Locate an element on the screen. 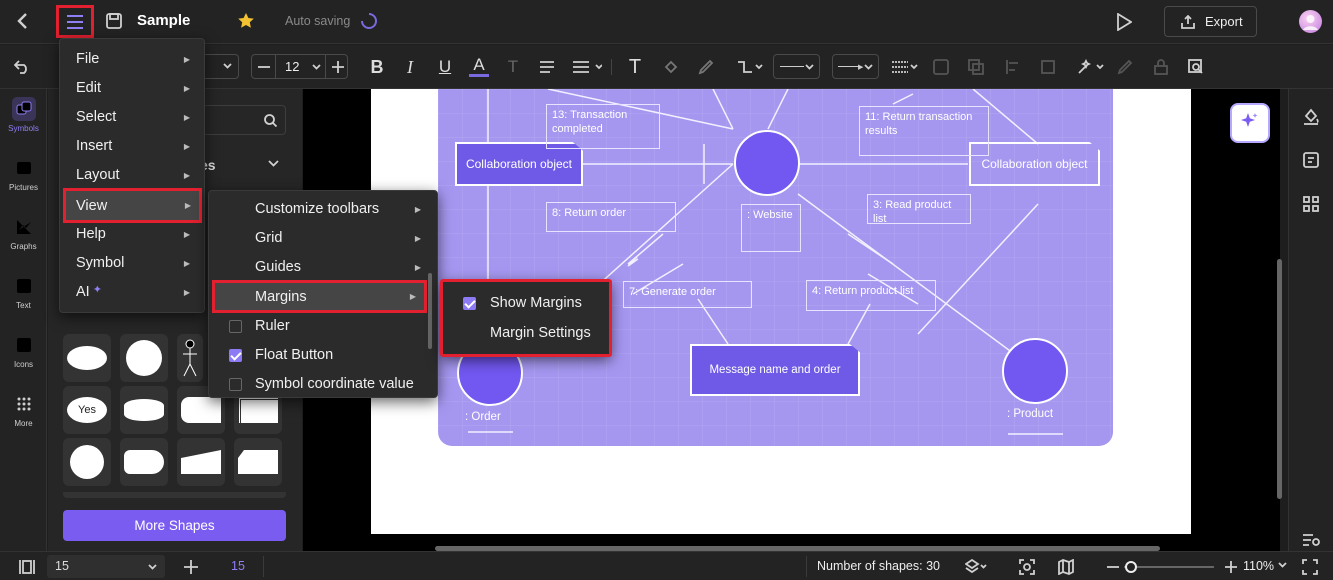 This screenshot has width=1333, height=580. message-13: 13: Transaction completed is located at coordinates (603, 126).